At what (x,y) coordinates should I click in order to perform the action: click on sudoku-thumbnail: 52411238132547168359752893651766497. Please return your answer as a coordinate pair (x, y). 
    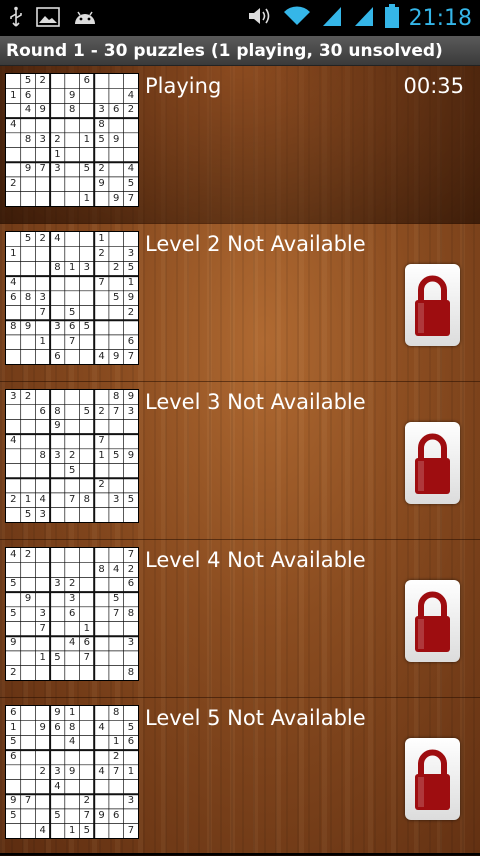
    Looking at the image, I should click on (72, 298).